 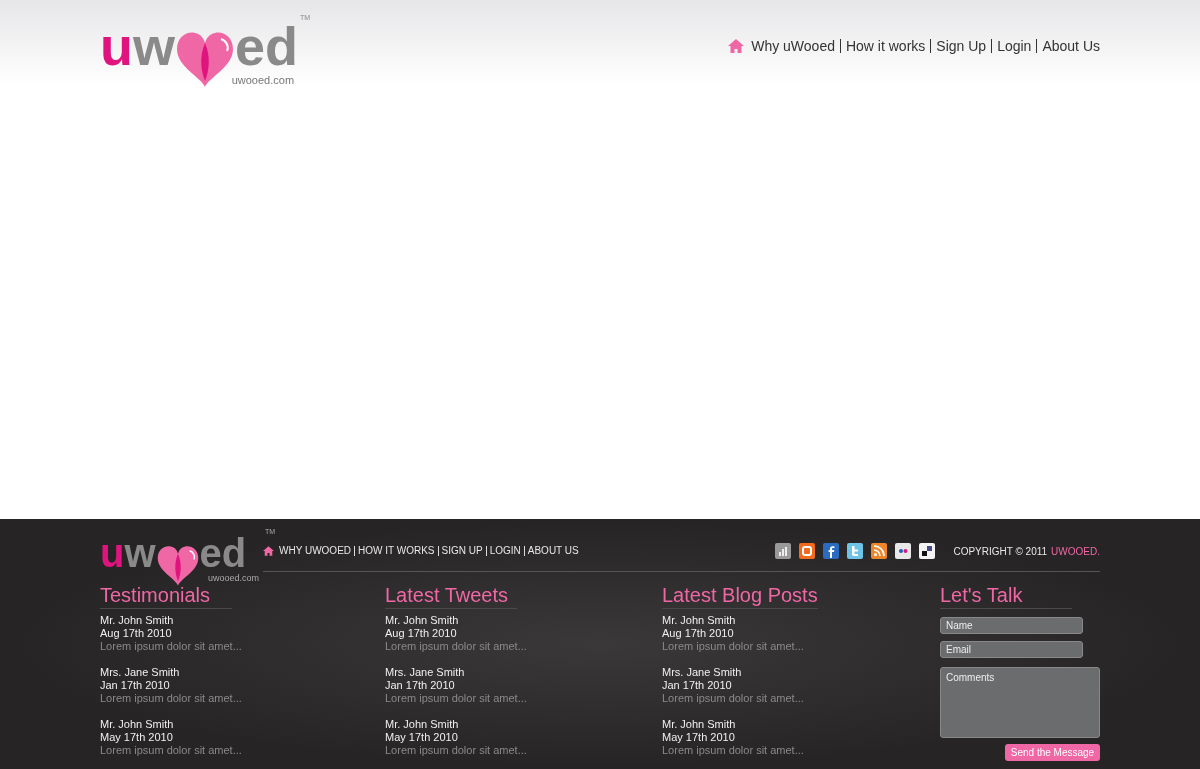 I want to click on footer-nav-link: LOGIN, so click(x=504, y=551).